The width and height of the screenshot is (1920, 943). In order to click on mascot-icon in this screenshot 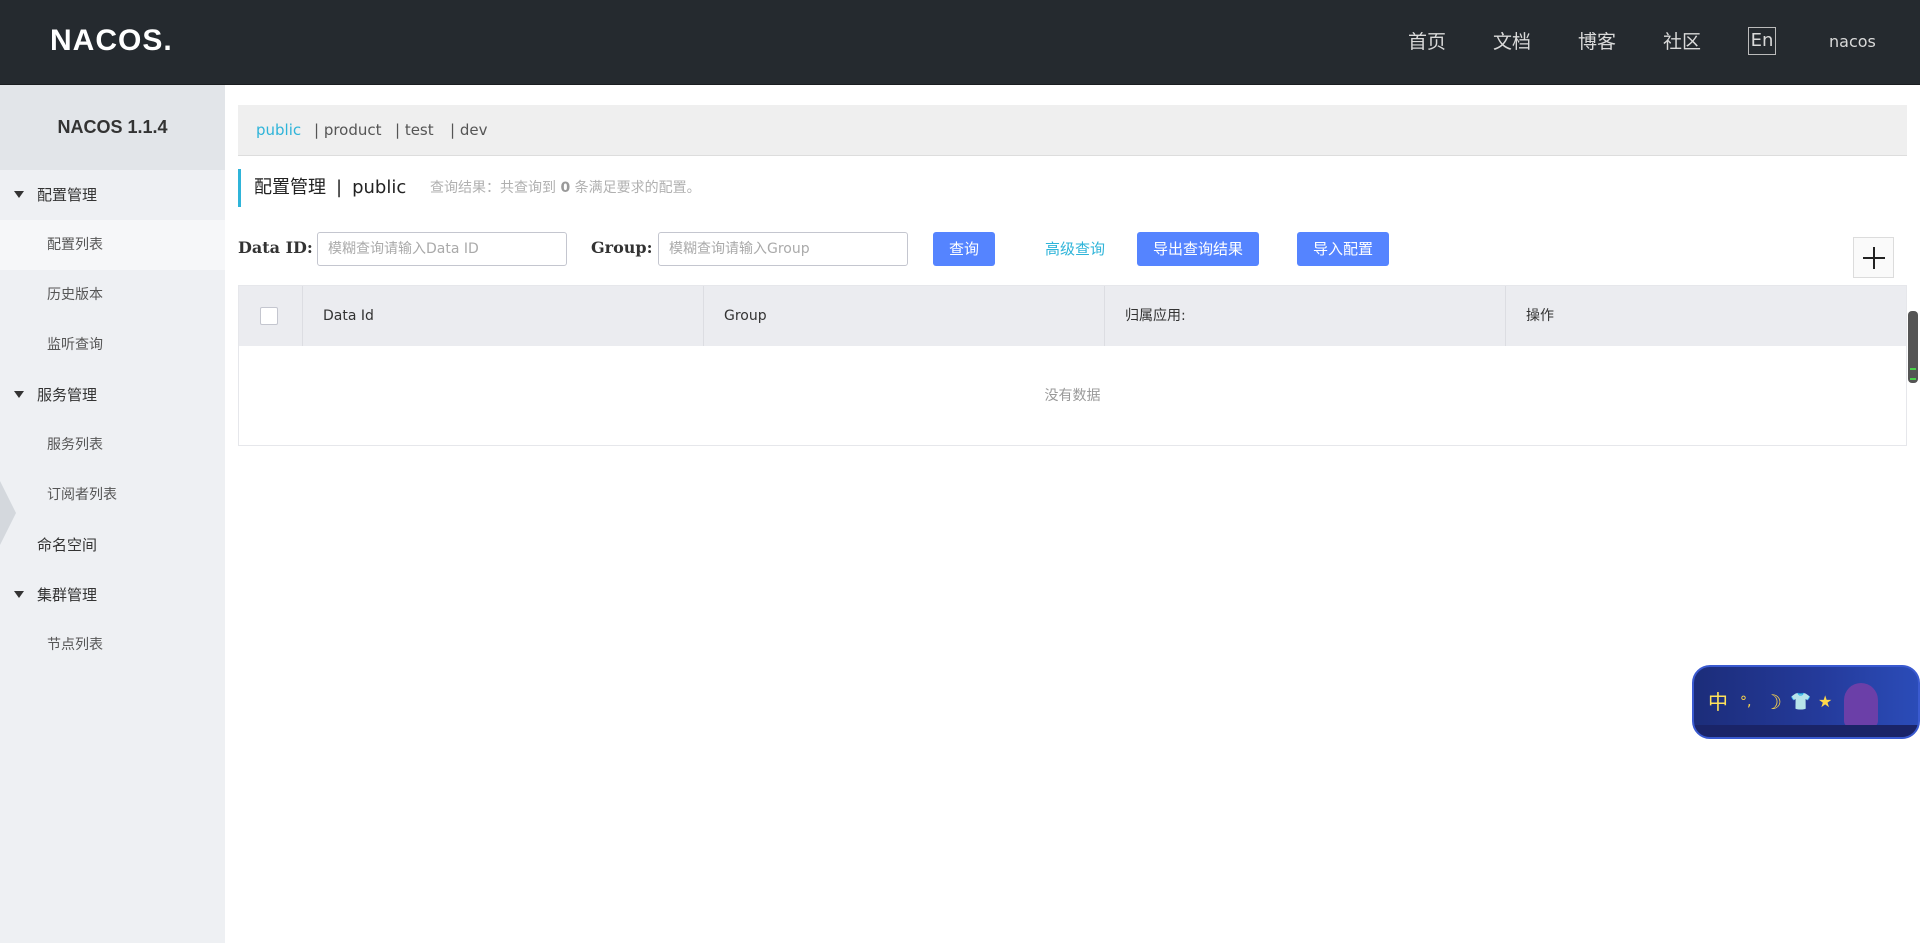, I will do `click(1861, 705)`.